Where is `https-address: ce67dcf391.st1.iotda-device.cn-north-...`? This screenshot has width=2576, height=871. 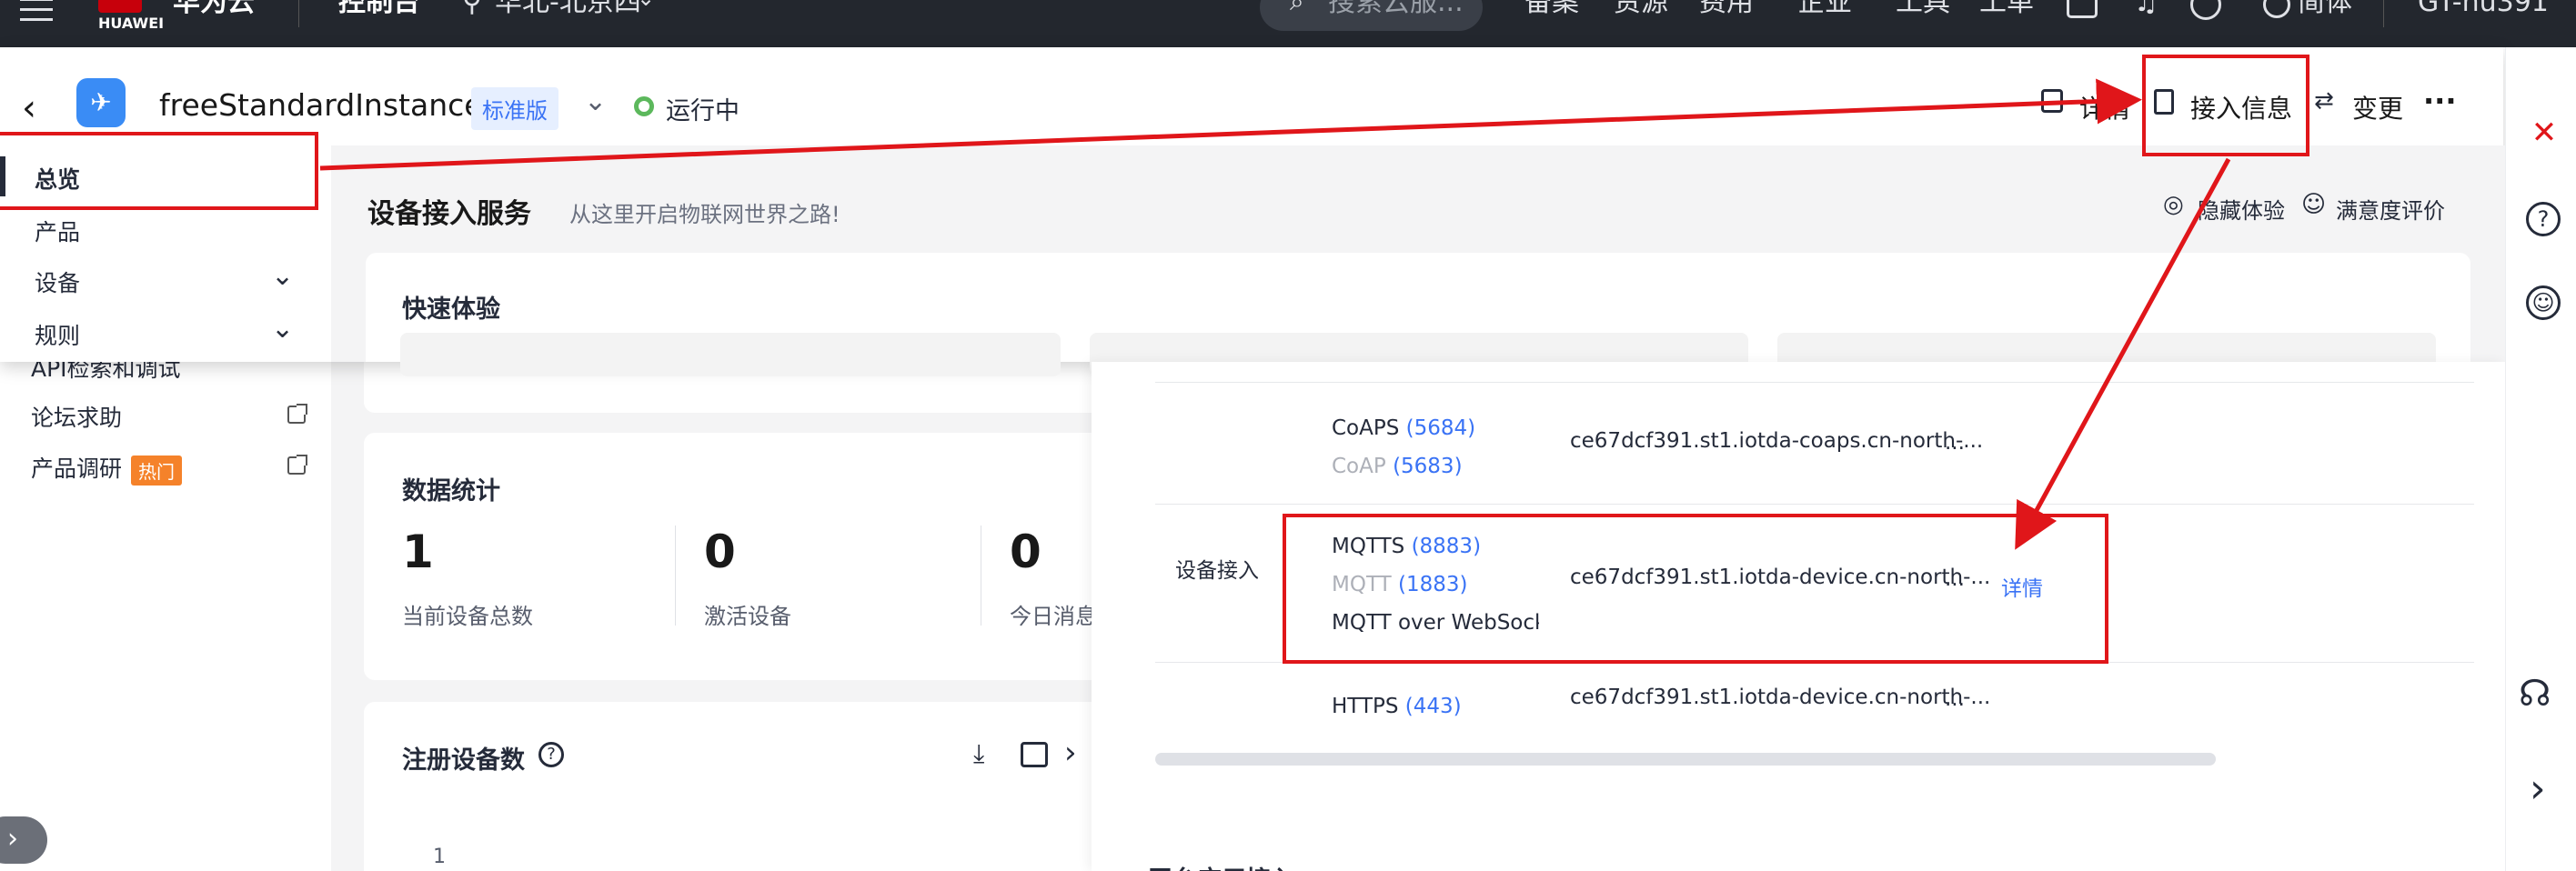 https-address: ce67dcf391.st1.iotda-device.cn-north-... is located at coordinates (1780, 697).